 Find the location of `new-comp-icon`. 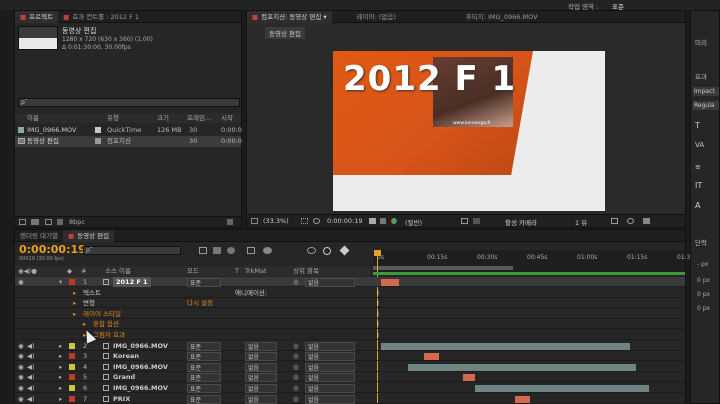

new-comp-icon is located at coordinates (48, 222).